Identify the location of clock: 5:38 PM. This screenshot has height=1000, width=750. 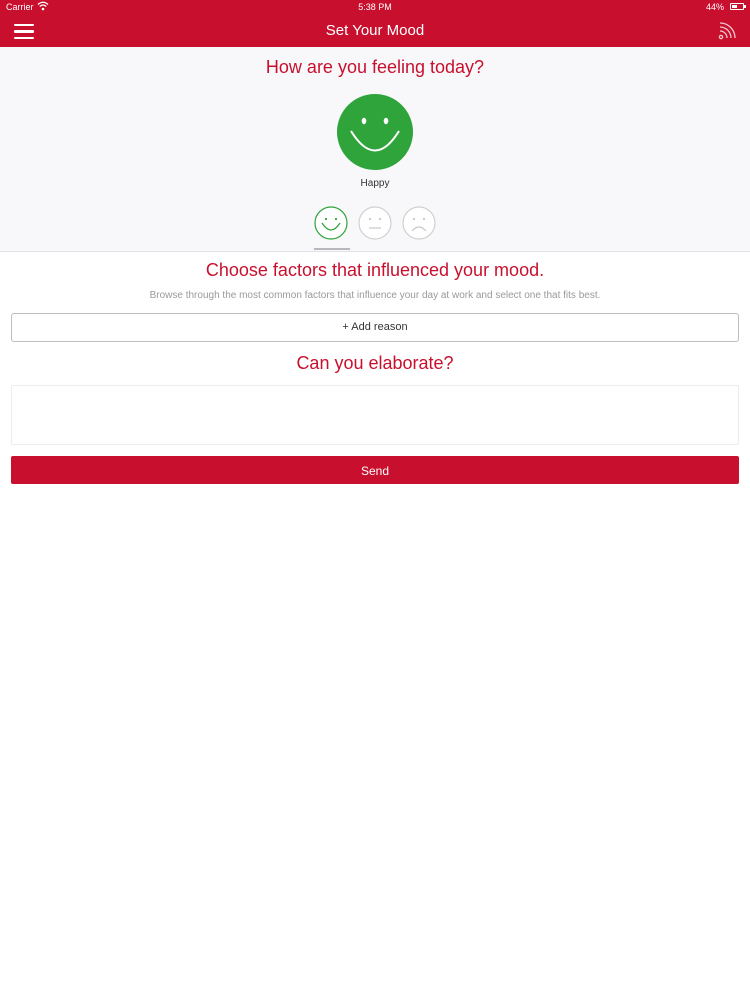
(375, 7).